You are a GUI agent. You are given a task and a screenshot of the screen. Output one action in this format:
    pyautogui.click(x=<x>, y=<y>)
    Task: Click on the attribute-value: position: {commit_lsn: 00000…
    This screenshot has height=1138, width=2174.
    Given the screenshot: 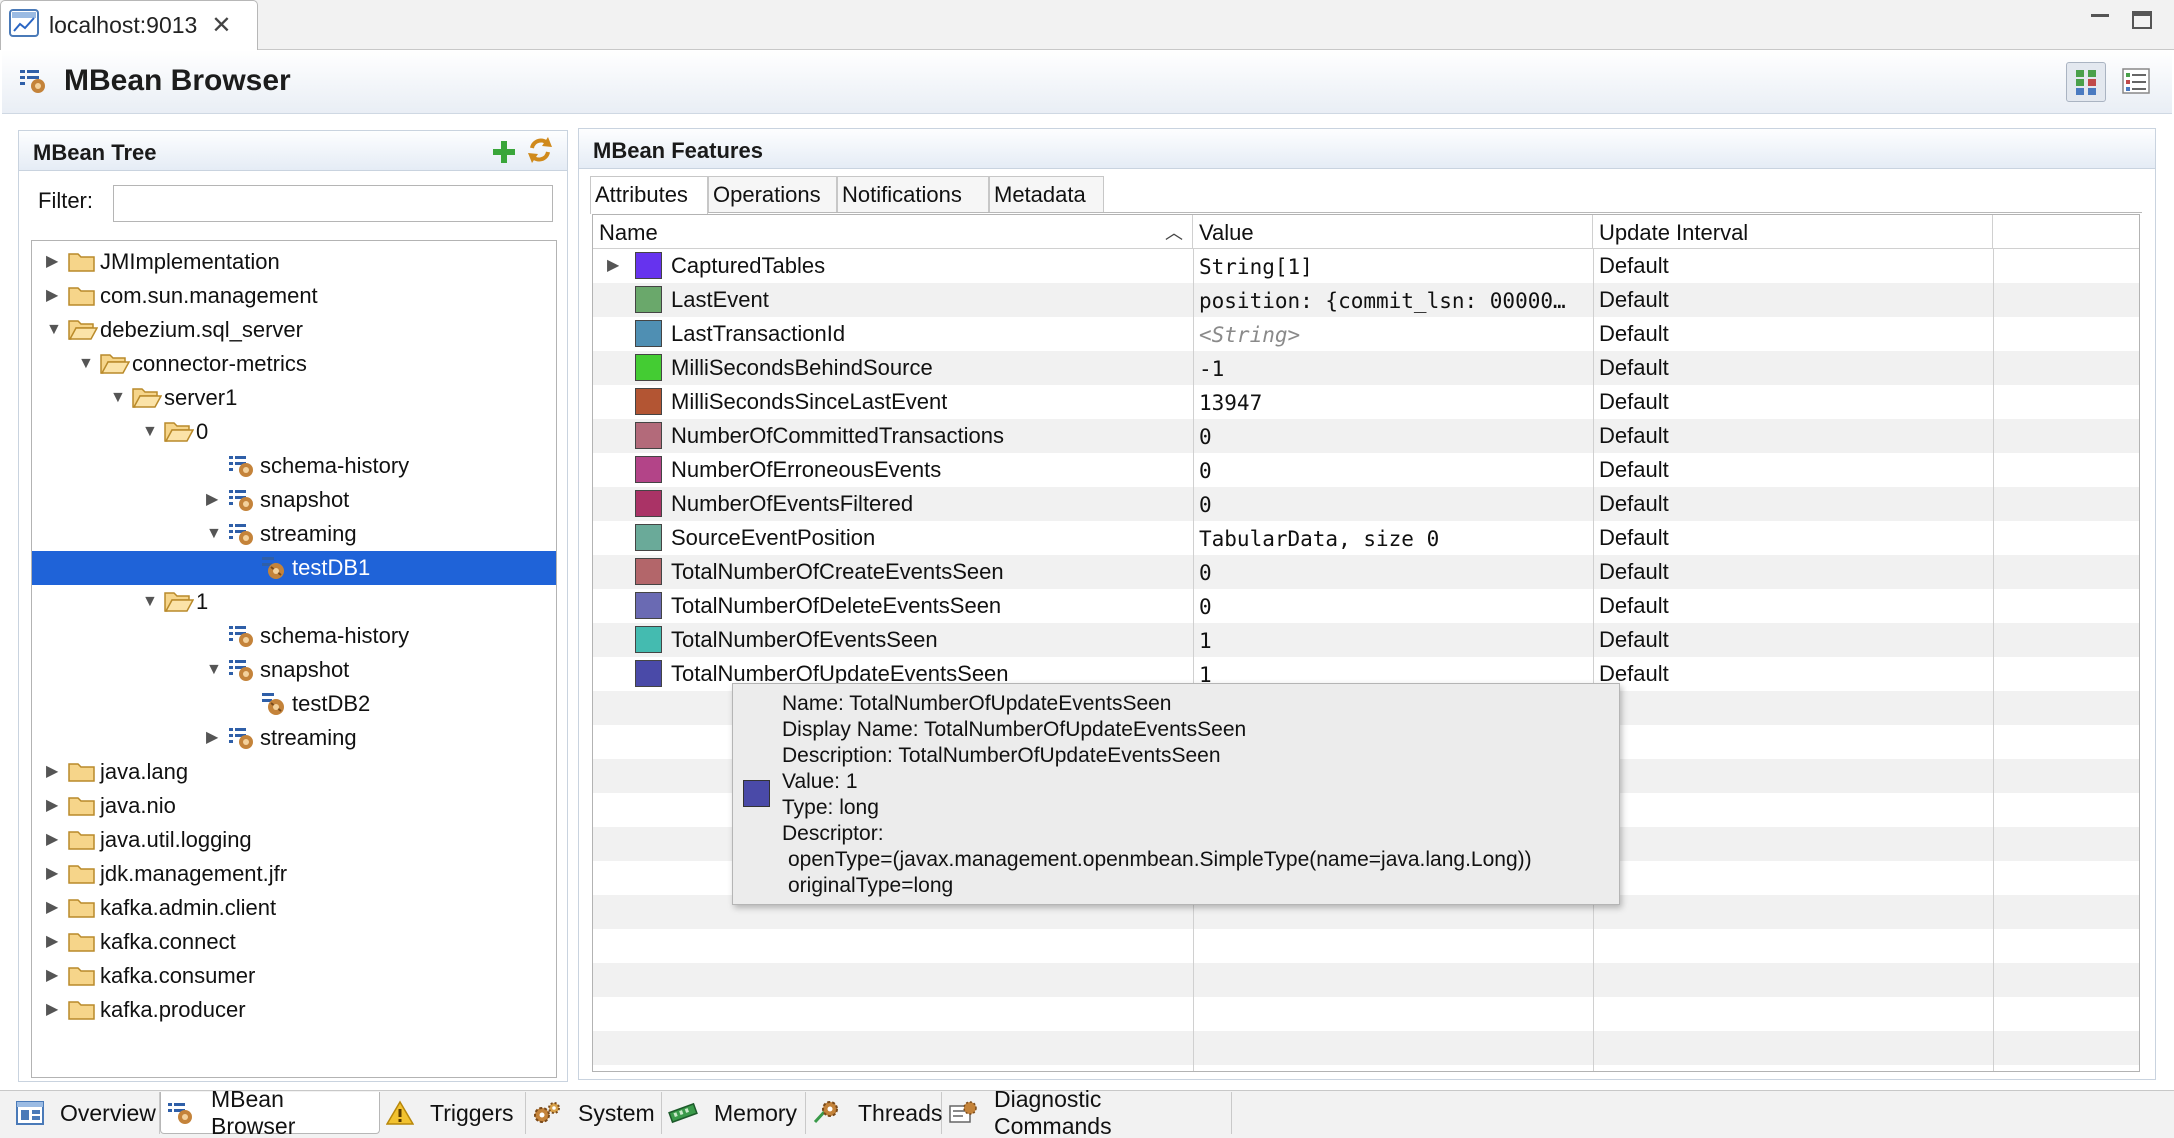 What is the action you would take?
    pyautogui.click(x=1393, y=301)
    